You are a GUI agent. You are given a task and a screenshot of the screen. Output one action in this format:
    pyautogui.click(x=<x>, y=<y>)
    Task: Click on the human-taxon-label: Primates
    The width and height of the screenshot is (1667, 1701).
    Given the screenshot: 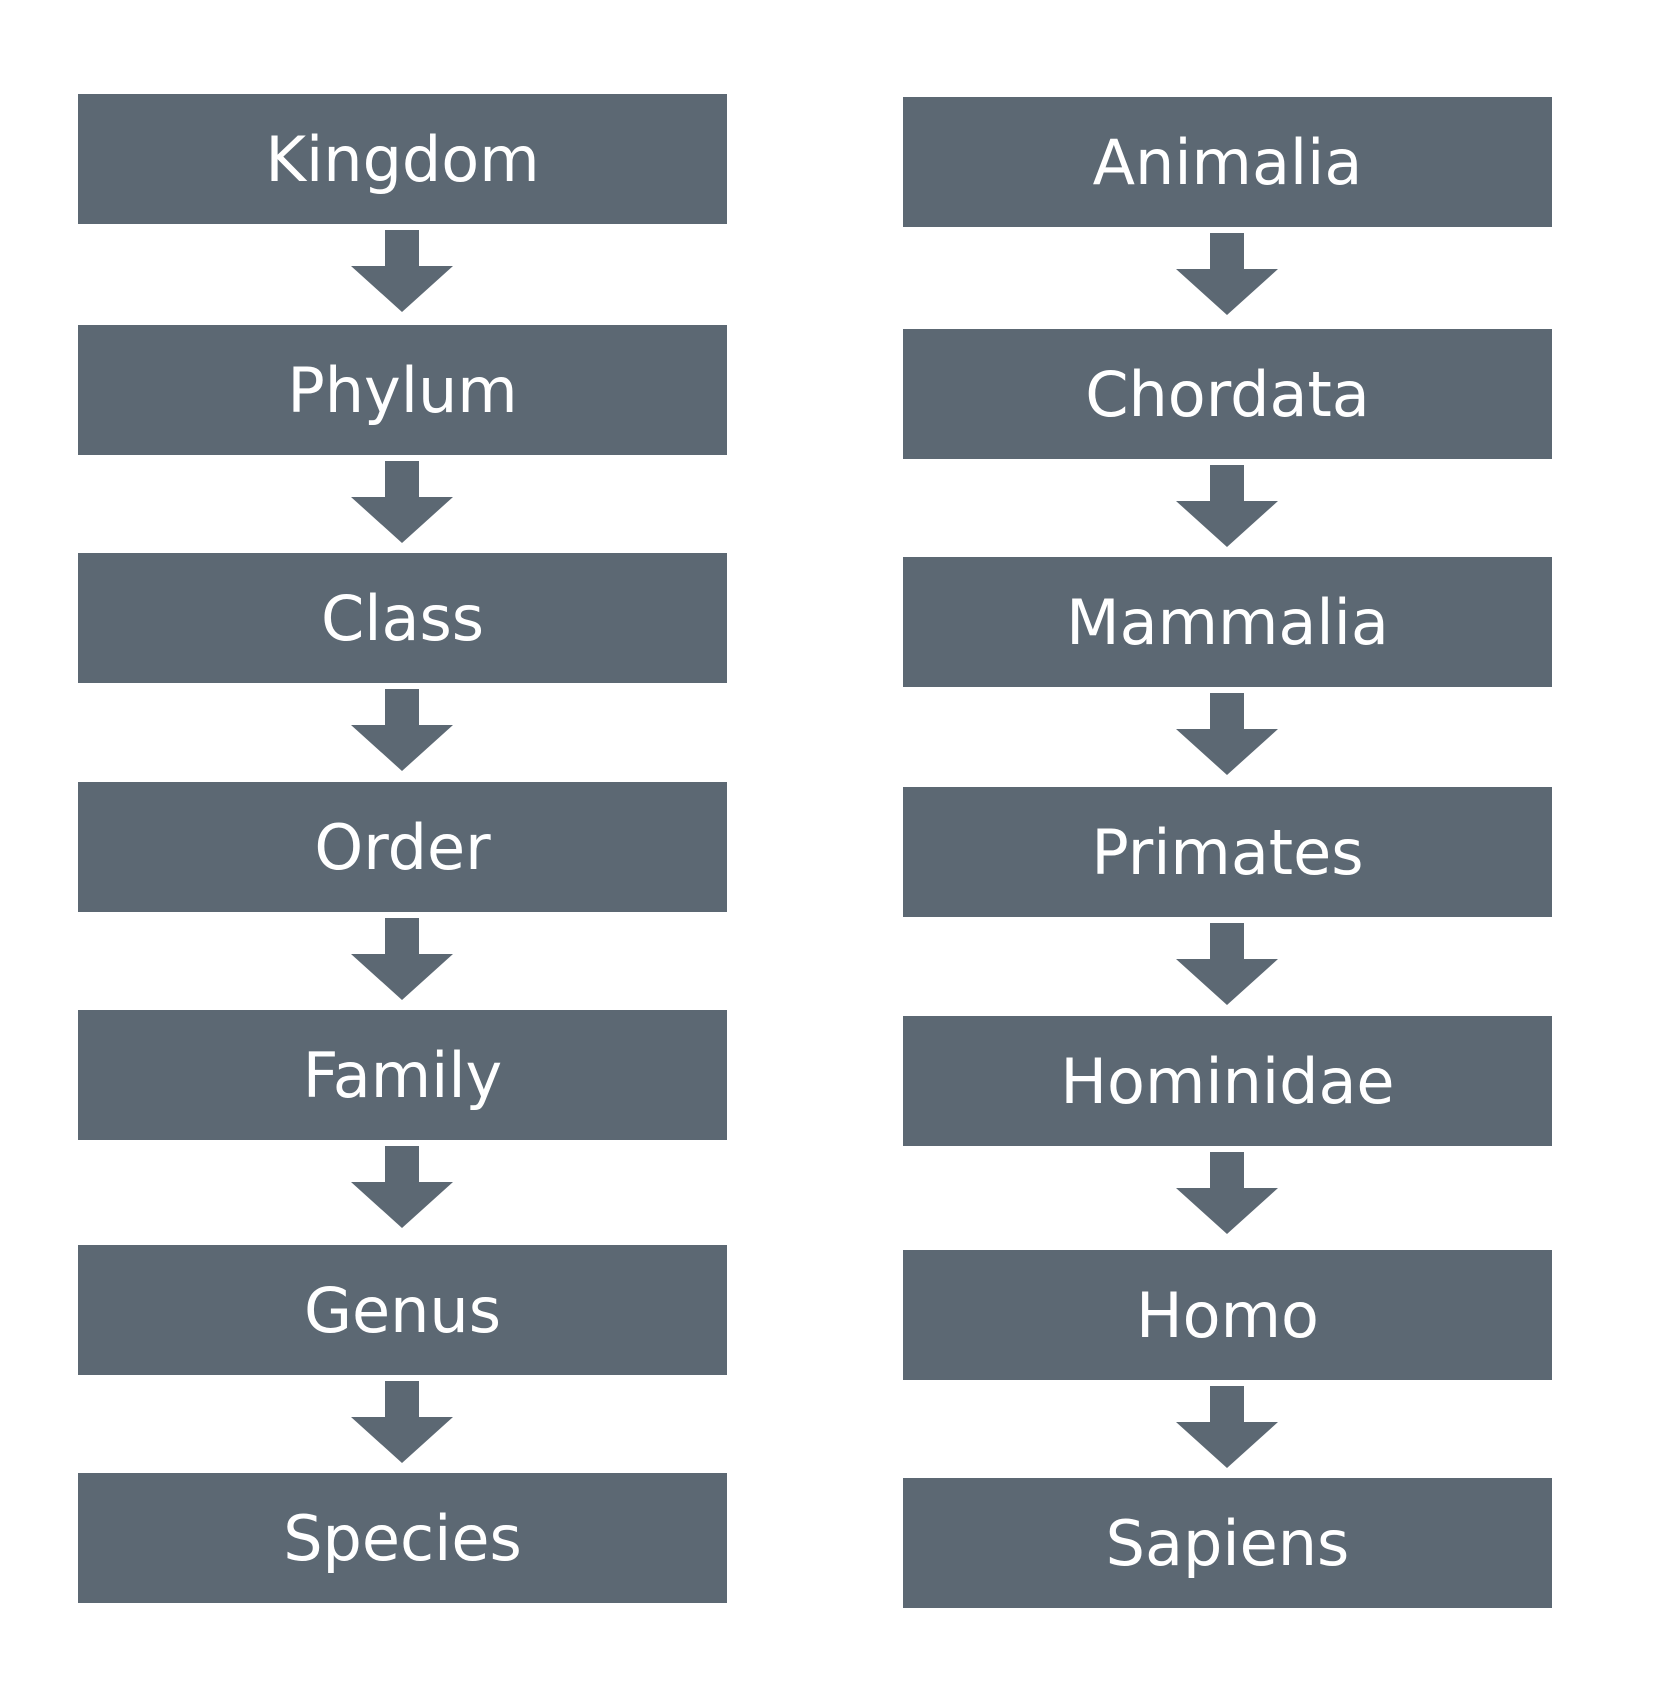 What is the action you would take?
    pyautogui.click(x=1227, y=852)
    